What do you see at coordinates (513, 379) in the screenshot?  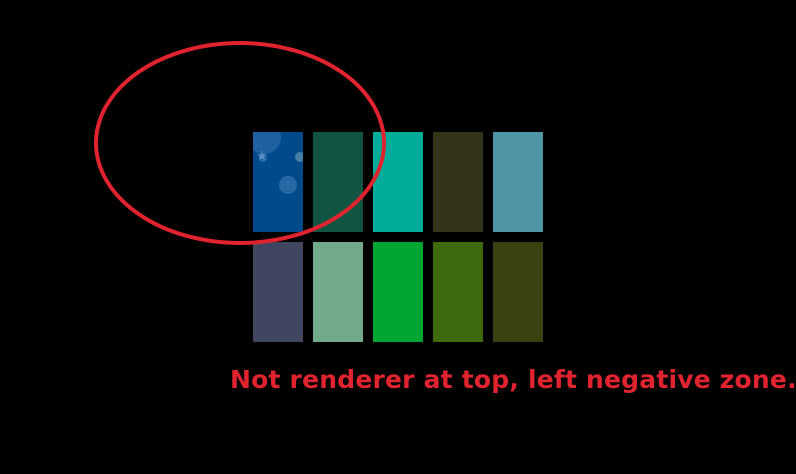 I see `annotation-caption: Not renderer at top, left negative zone.` at bounding box center [513, 379].